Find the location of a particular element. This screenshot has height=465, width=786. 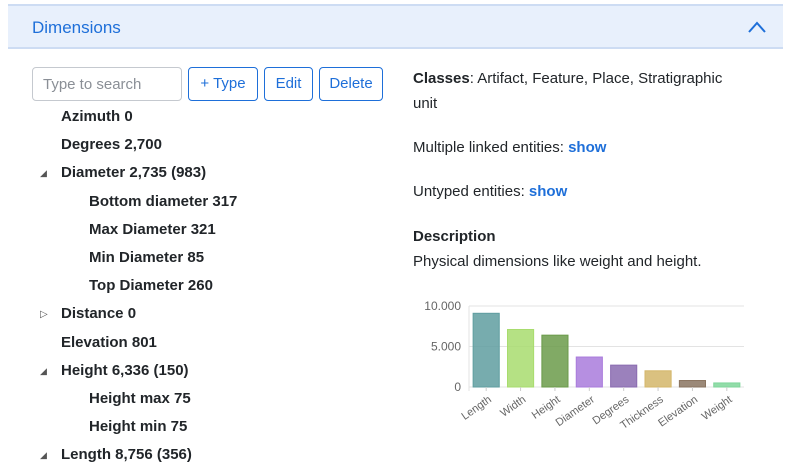

tree-node: Max Diameter 321 is located at coordinates (152, 229).